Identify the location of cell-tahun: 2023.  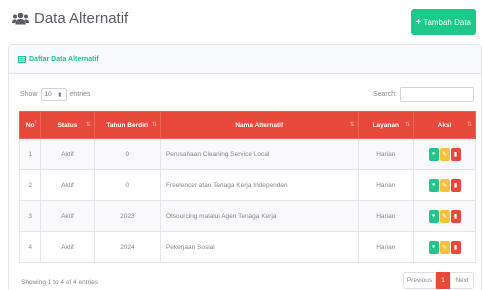
(127, 216).